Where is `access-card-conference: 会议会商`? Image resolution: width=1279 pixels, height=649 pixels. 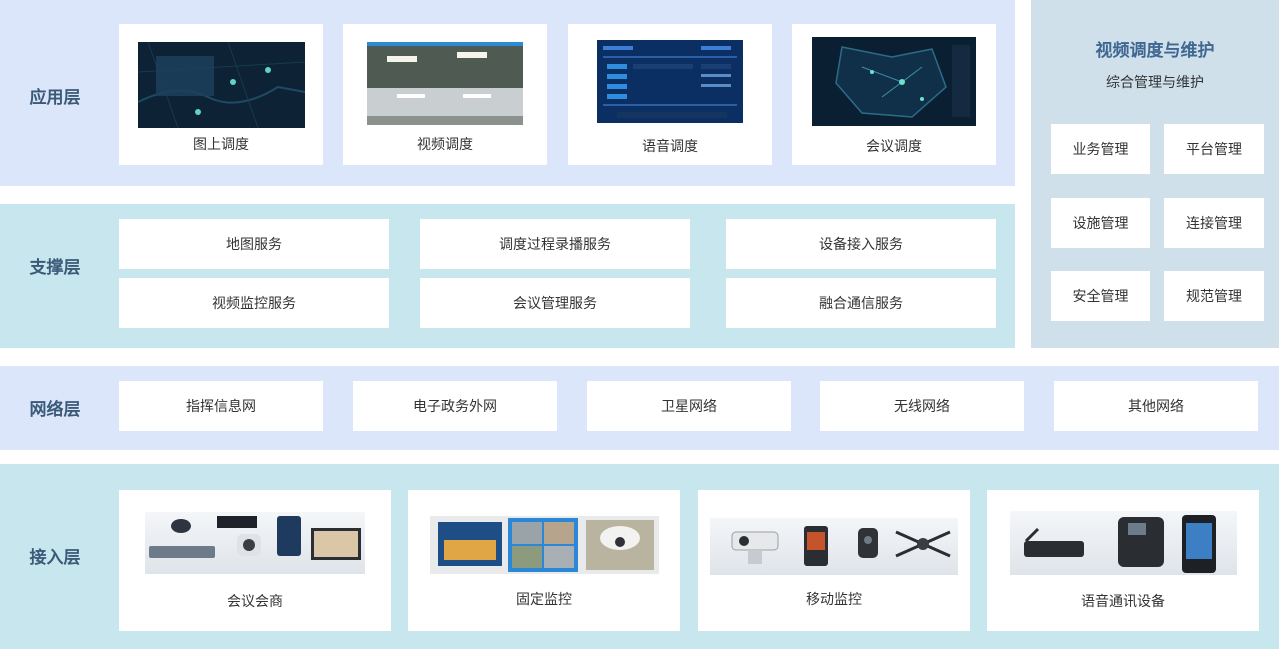 access-card-conference: 会议会商 is located at coordinates (255, 560).